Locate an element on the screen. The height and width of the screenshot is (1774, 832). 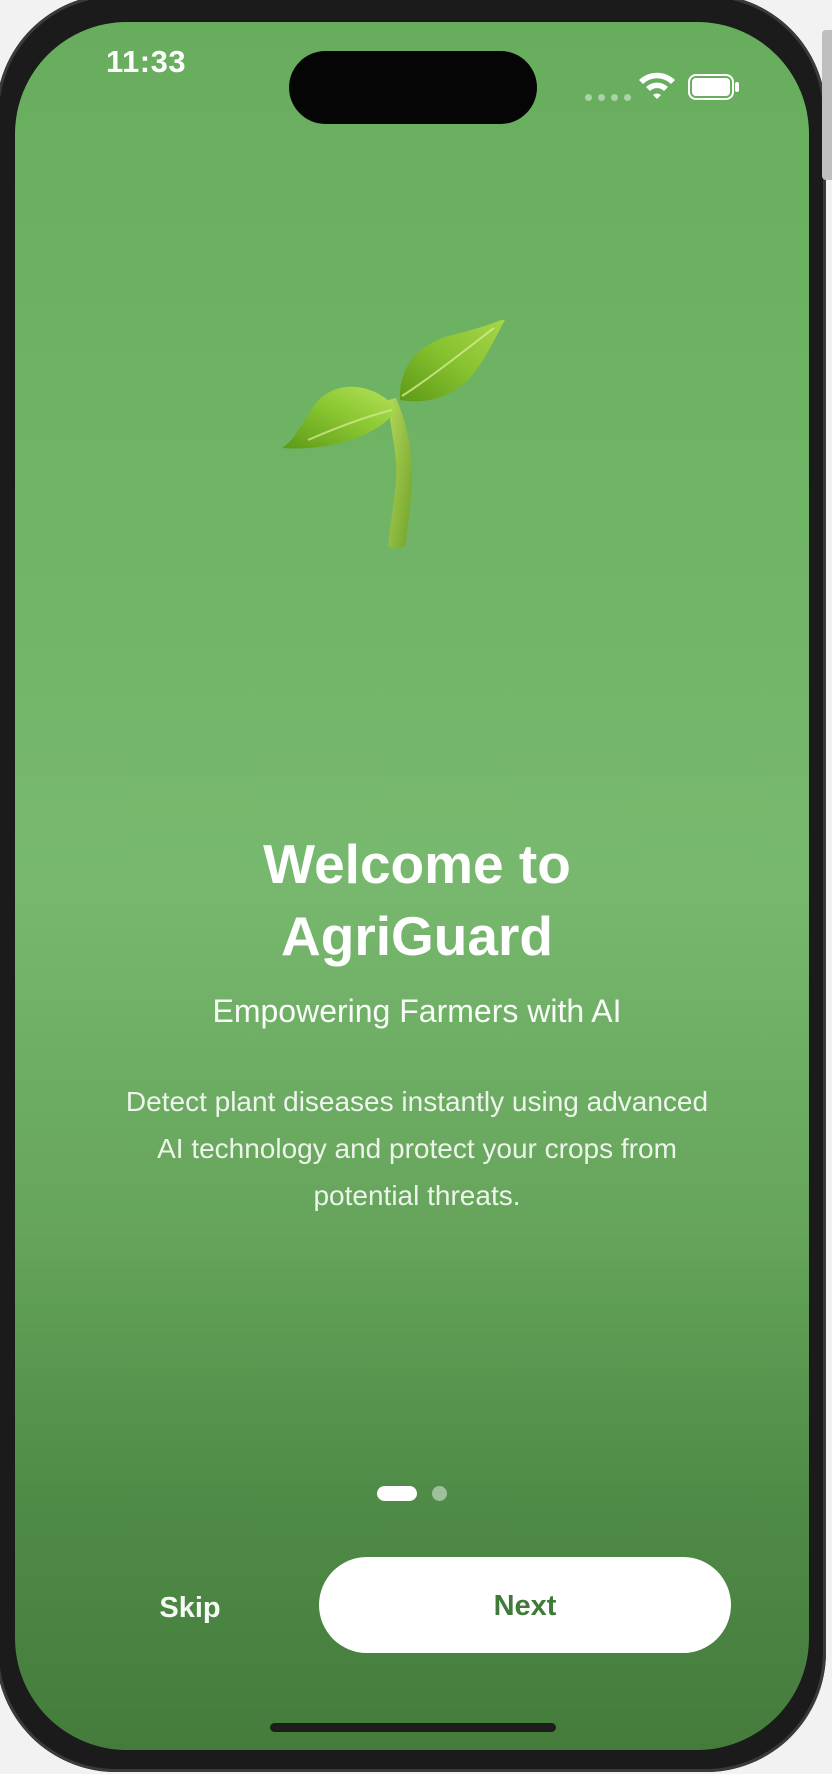
page-dot-inactive is located at coordinates (439, 1493).